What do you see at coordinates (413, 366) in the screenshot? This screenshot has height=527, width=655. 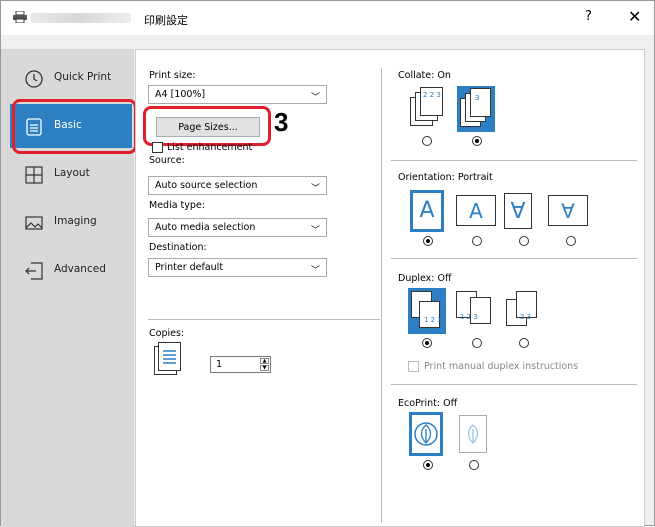 I see `manual-duplex-checkbox` at bounding box center [413, 366].